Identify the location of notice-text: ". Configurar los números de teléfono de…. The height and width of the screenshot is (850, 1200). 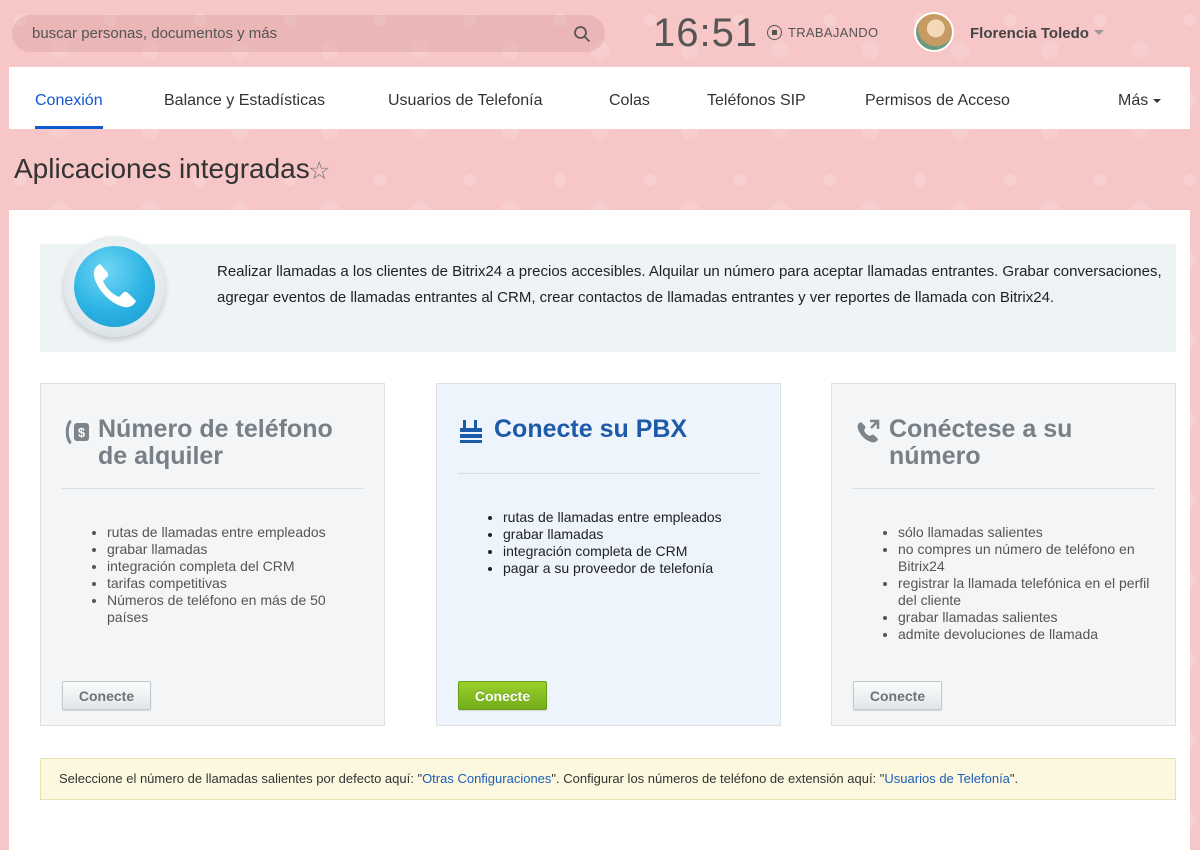
(718, 778).